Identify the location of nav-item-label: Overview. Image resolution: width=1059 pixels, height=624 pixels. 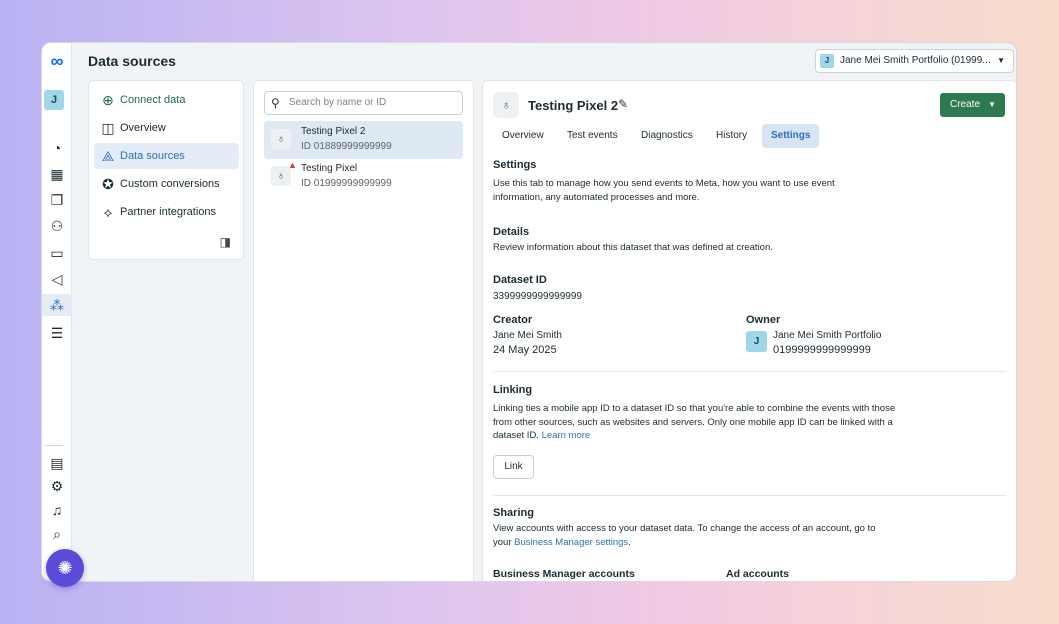
(143, 128).